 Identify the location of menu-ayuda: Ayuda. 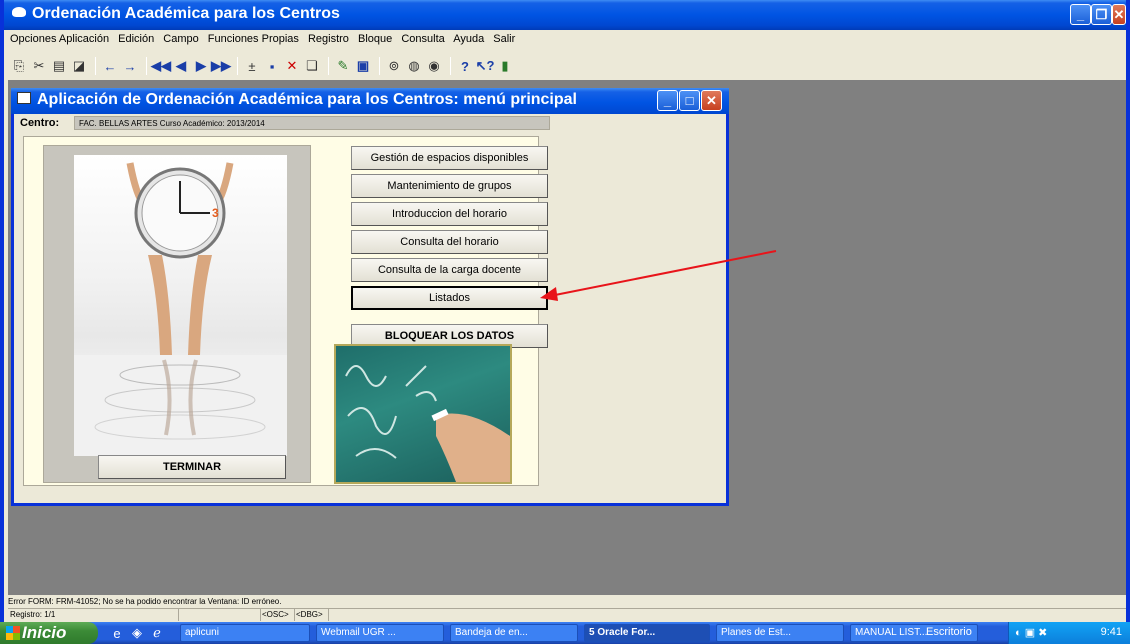
(468, 39).